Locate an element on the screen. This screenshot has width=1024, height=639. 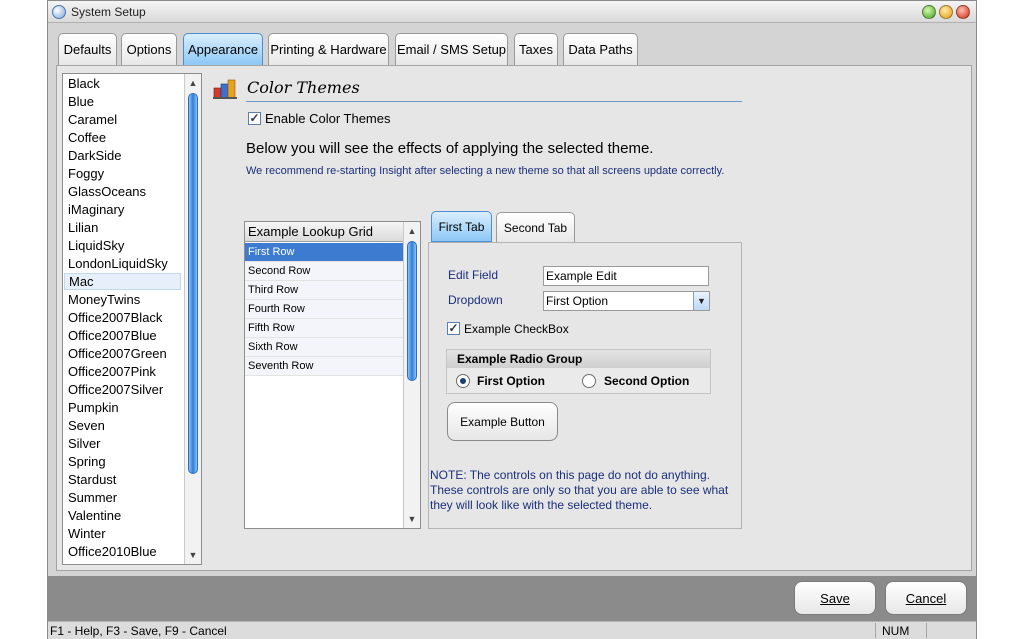
grid-row: Fourth Row is located at coordinates (324, 309).